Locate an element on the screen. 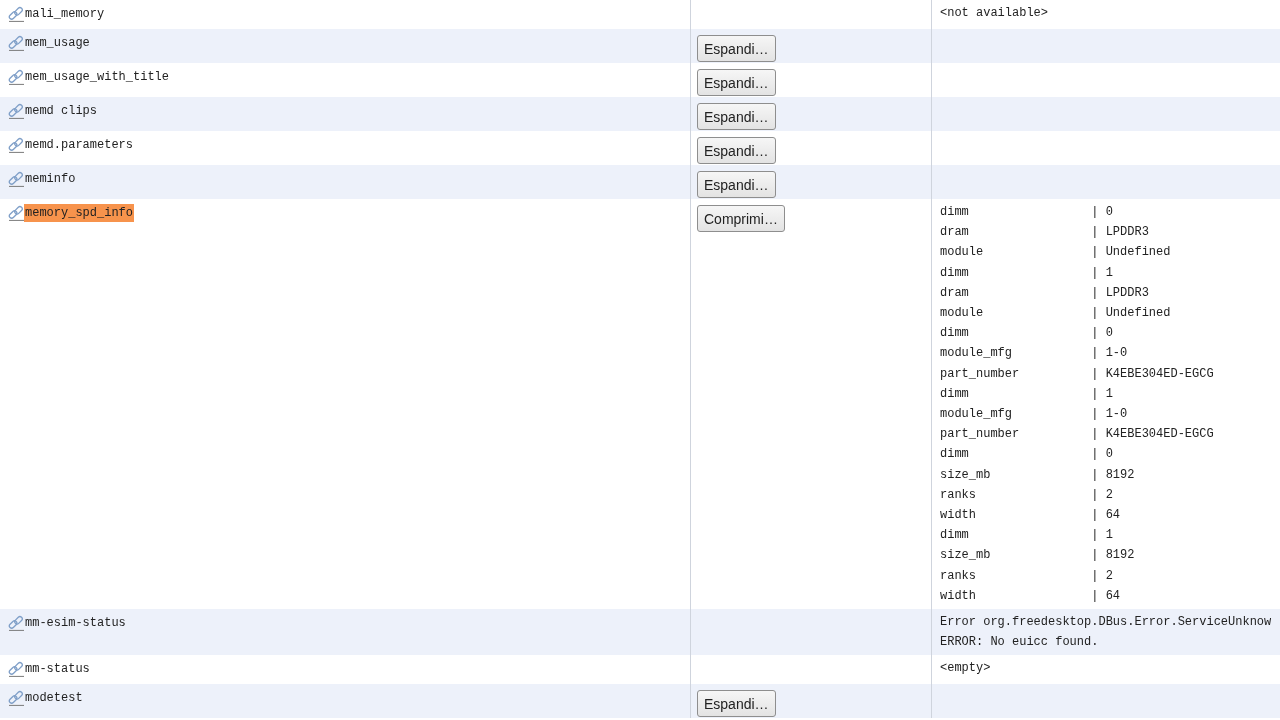 This screenshot has width=1280, height=720. command-link: modetest is located at coordinates (54, 698).